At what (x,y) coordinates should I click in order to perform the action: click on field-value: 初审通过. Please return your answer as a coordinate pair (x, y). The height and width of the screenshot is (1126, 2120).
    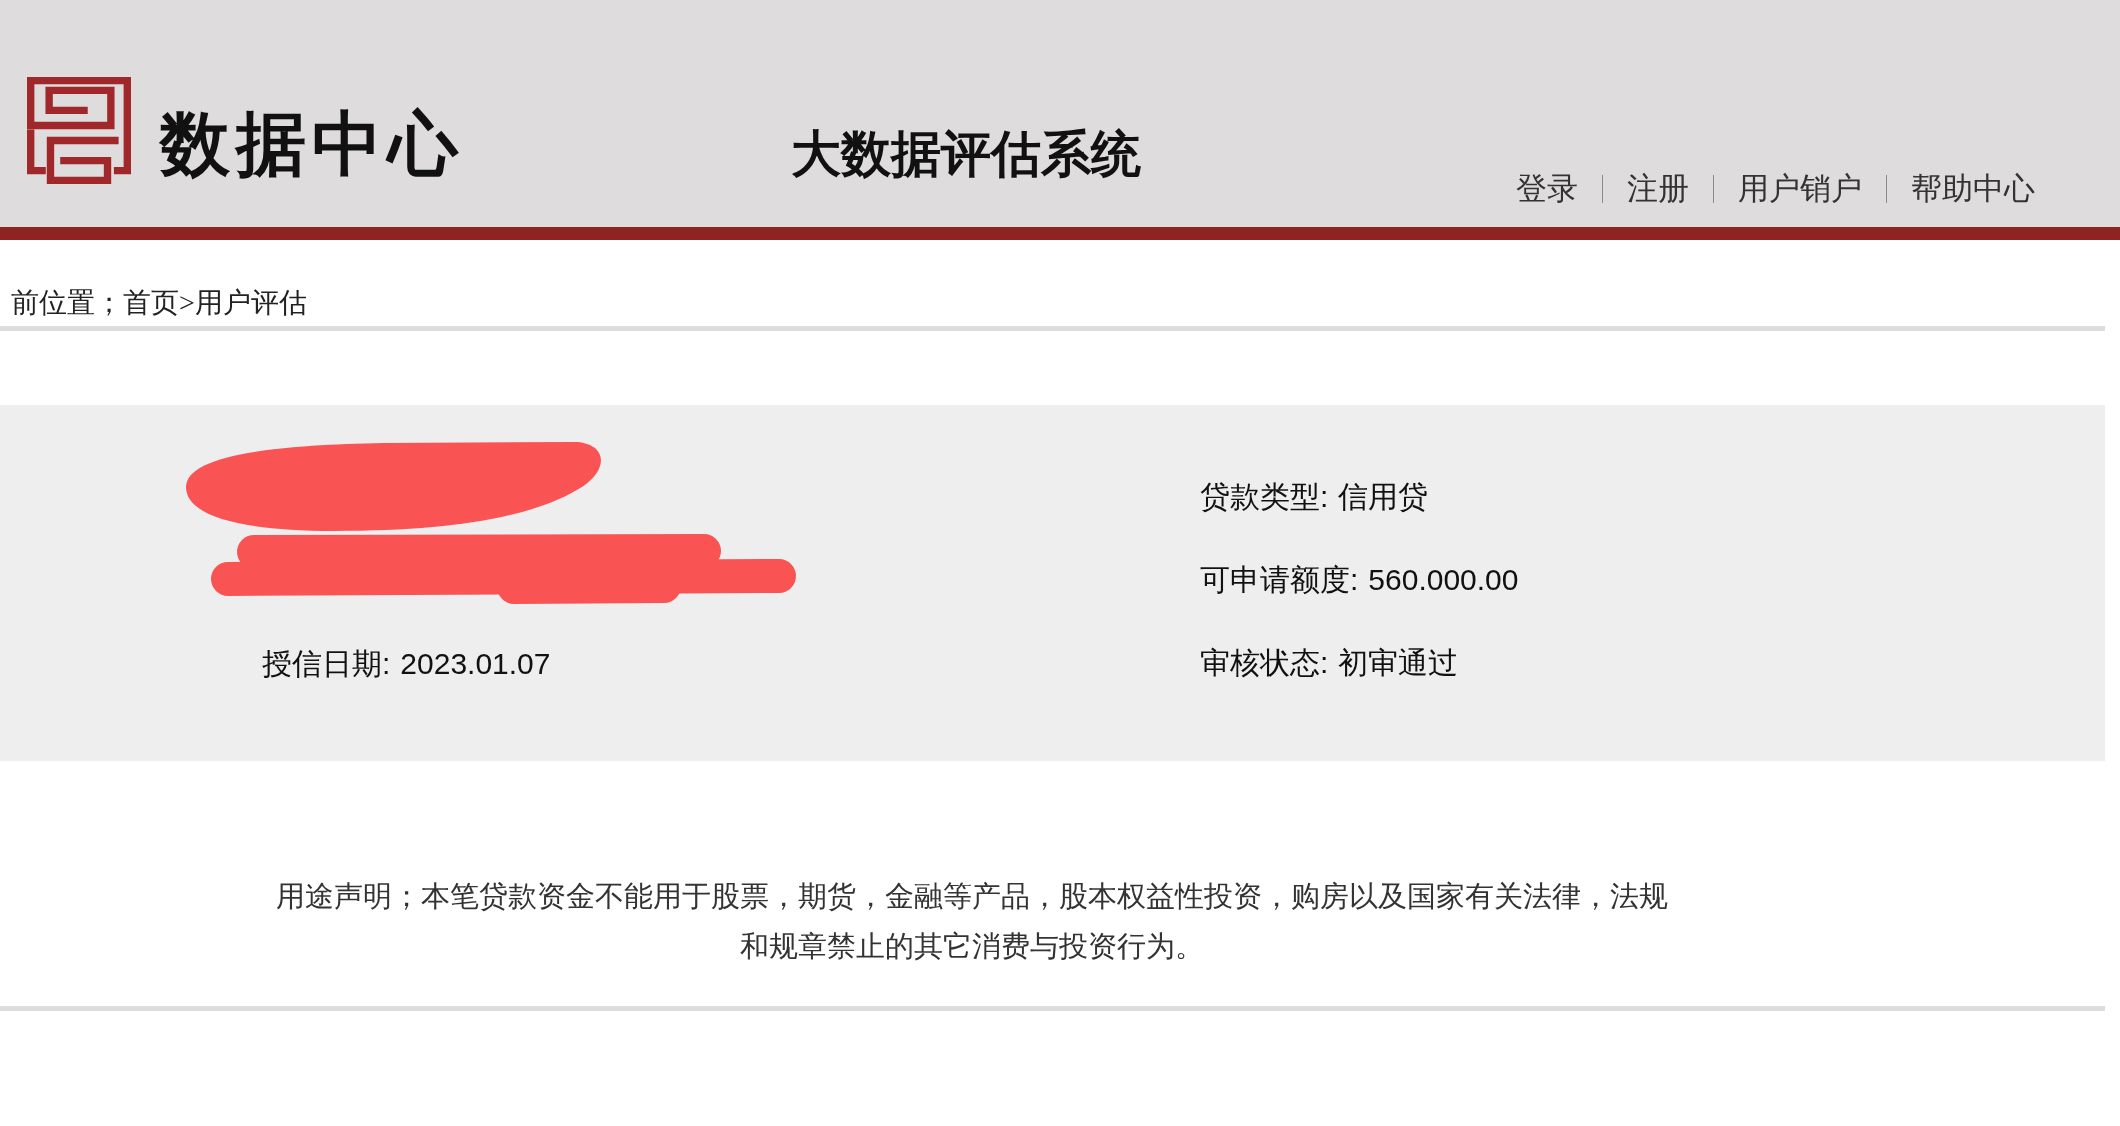
    Looking at the image, I should click on (1398, 663).